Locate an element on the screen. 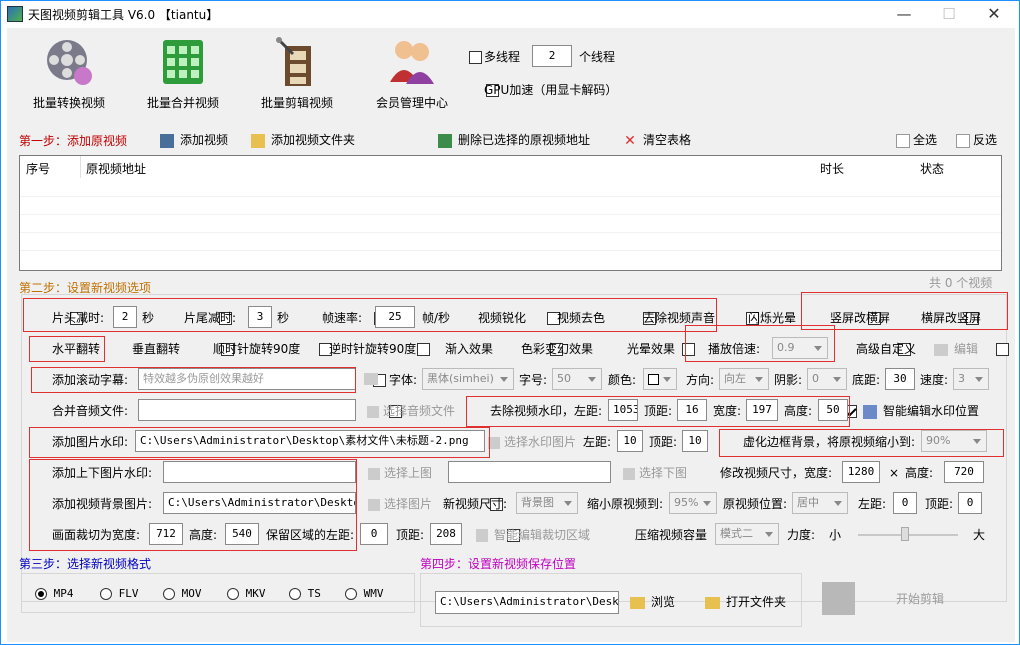 This screenshot has height=645, width=1020. new-size-select: 背景图 is located at coordinates (547, 503).